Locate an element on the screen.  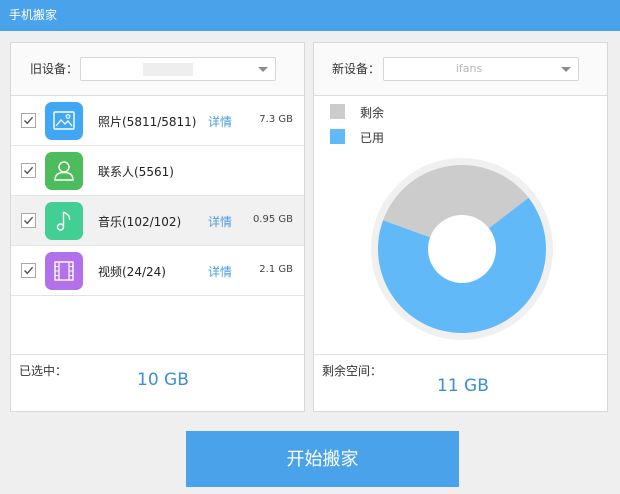
item-row-contacts: 联系人(5561) is located at coordinates (157, 171).